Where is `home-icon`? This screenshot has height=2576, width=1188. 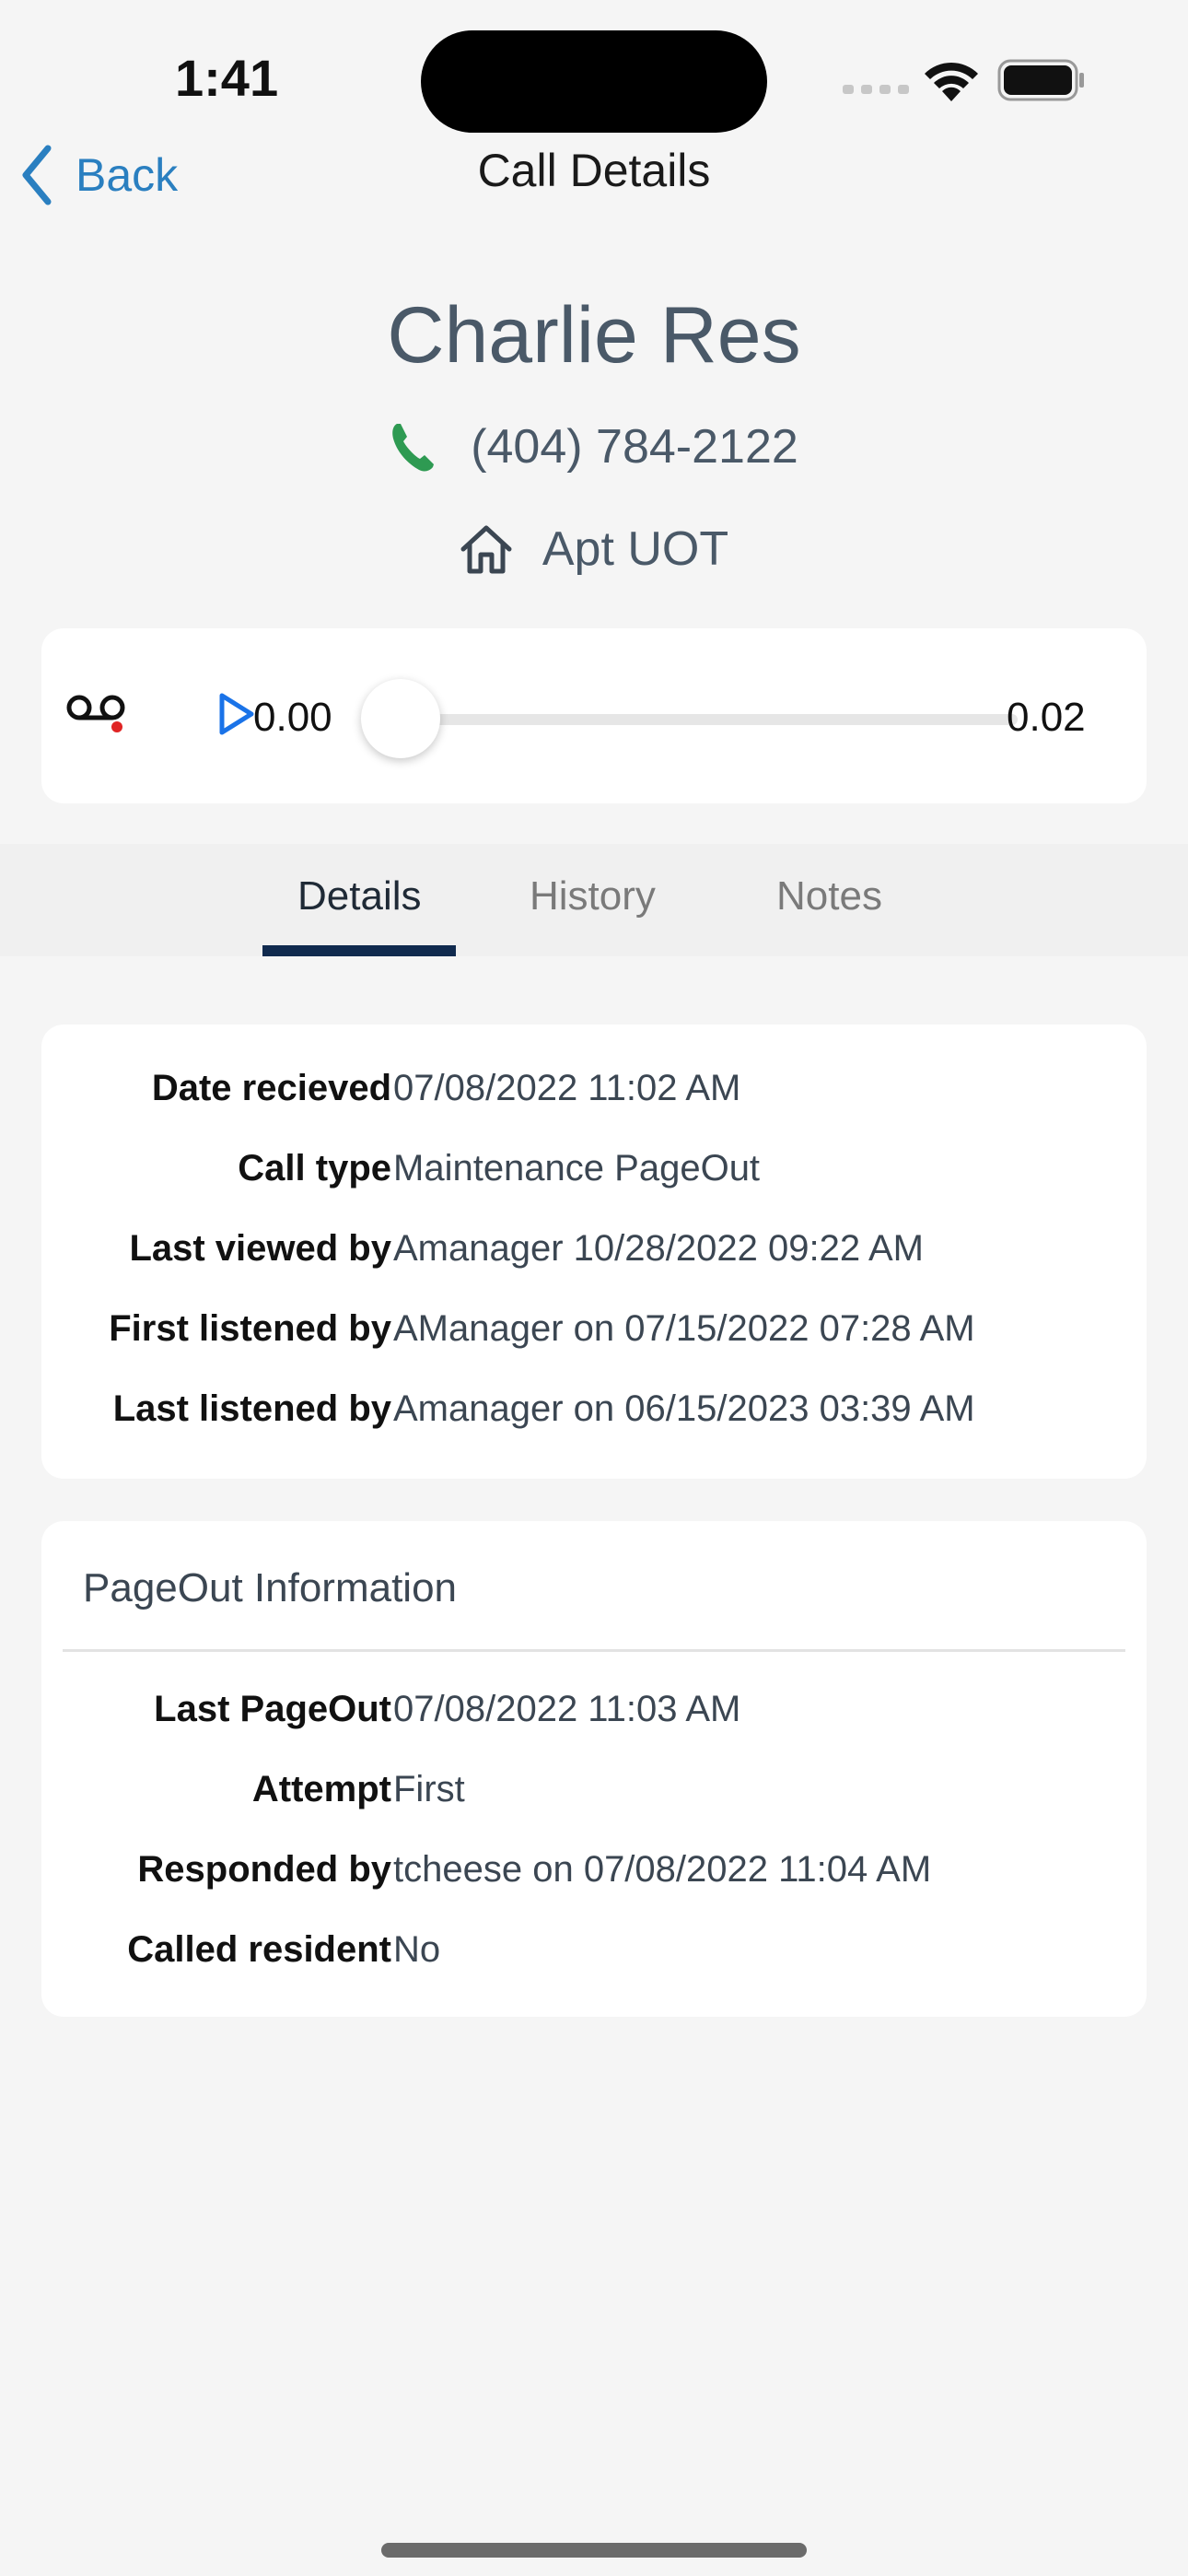
home-icon is located at coordinates (486, 549).